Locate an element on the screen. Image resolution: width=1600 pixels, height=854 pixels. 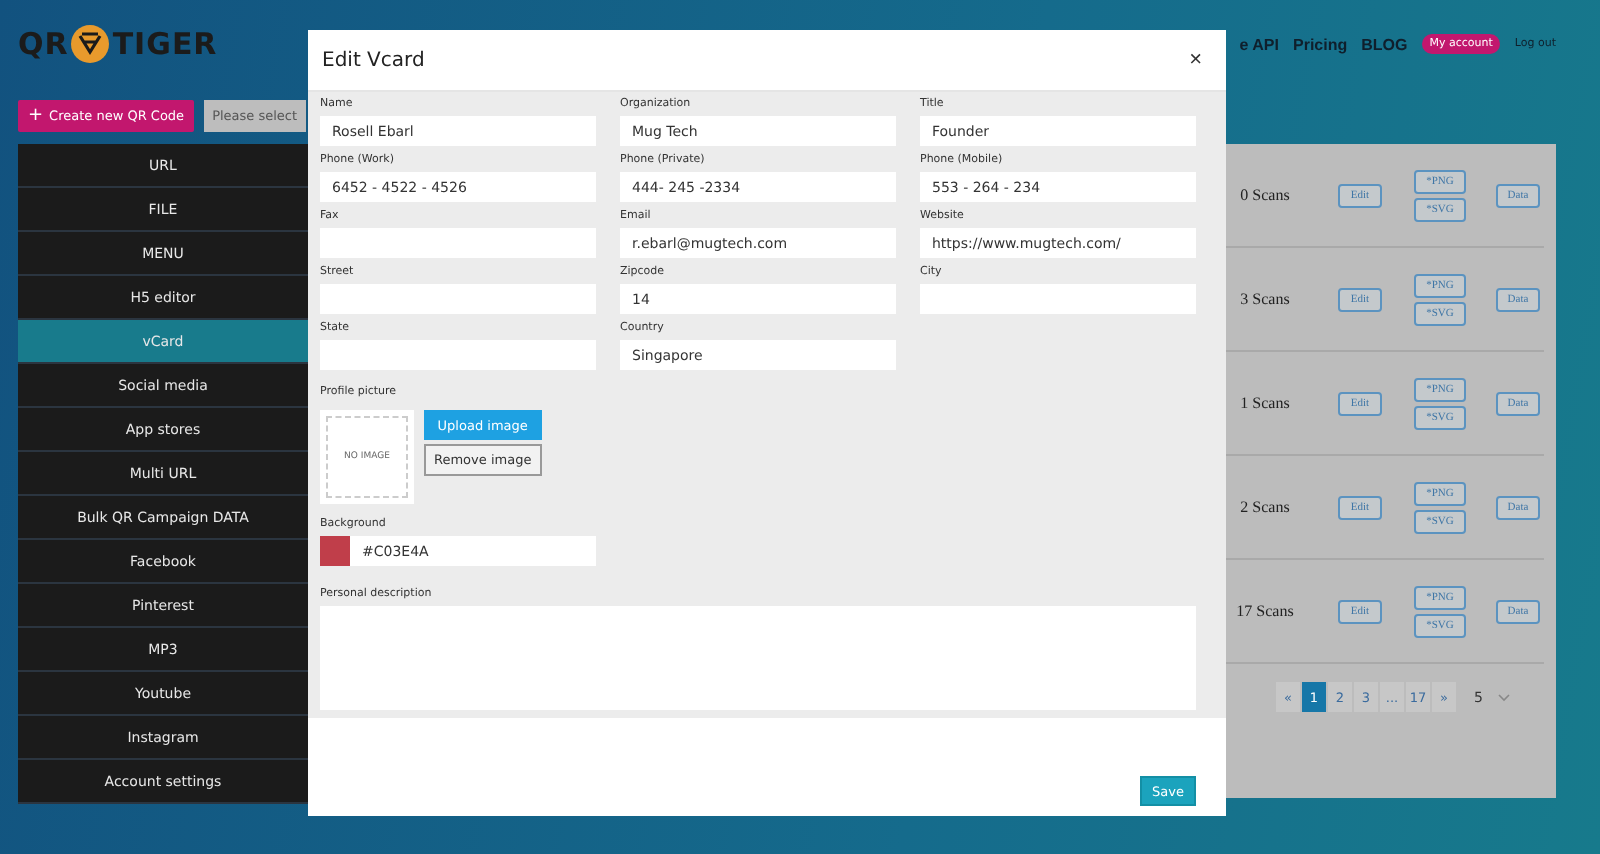
nav-link: Pricing is located at coordinates (1320, 44).